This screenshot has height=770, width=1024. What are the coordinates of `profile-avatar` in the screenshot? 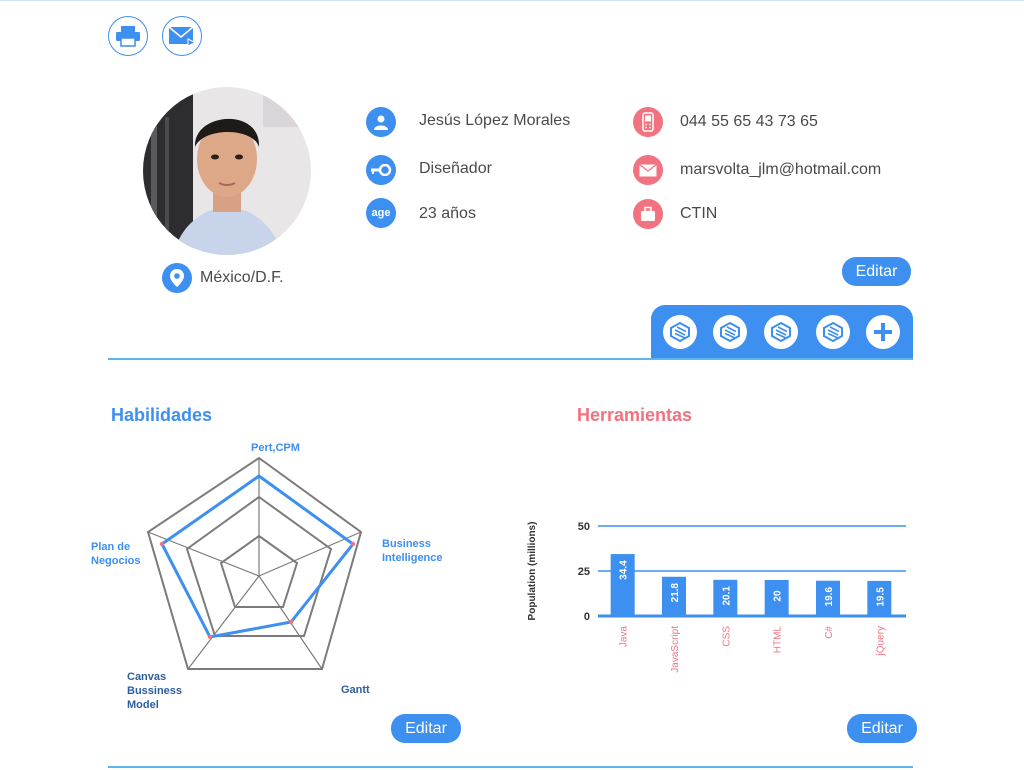 It's located at (227, 171).